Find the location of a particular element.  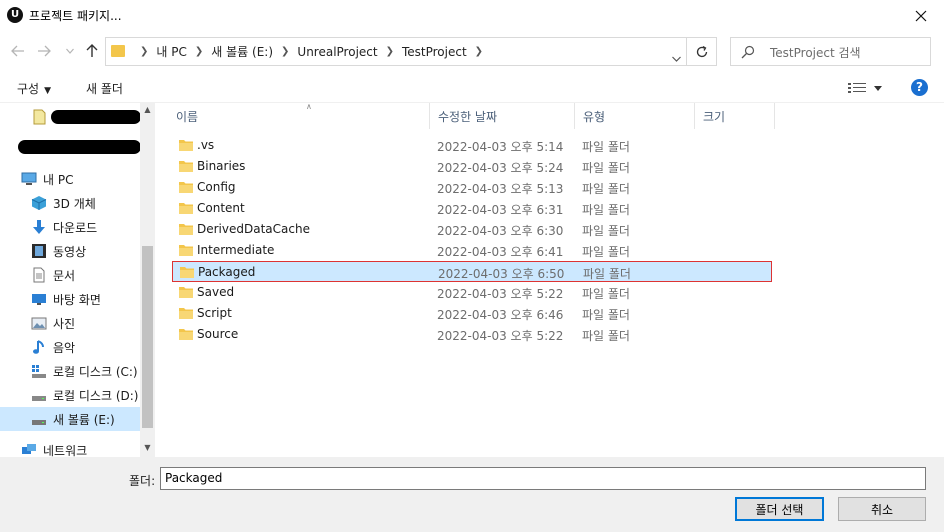

scrollbar-thumb is located at coordinates (147, 337).